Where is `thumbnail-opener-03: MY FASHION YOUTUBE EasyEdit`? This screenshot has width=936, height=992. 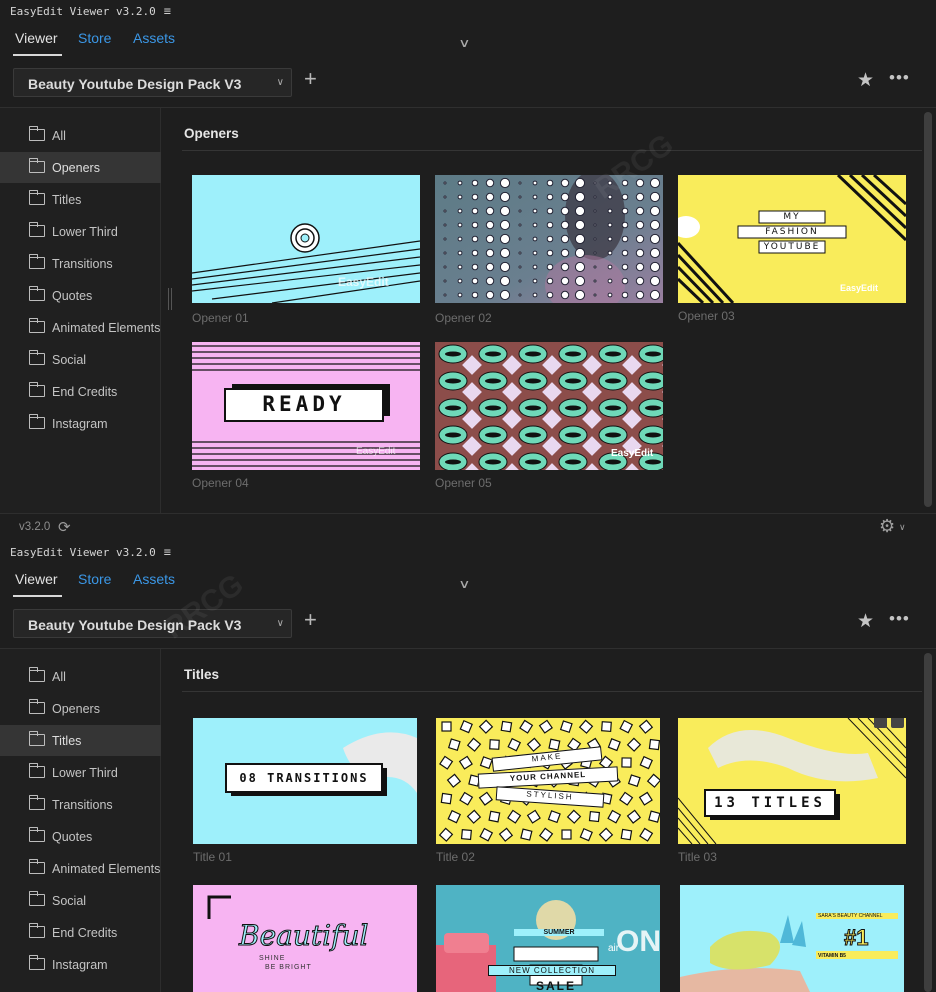 thumbnail-opener-03: MY FASHION YOUTUBE EasyEdit is located at coordinates (792, 239).